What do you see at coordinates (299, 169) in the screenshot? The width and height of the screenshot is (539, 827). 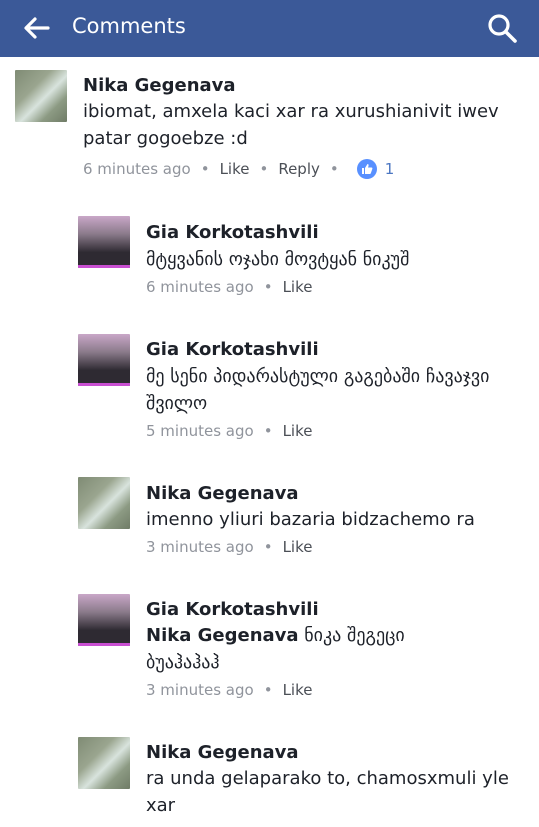 I see `reply-button: Reply` at bounding box center [299, 169].